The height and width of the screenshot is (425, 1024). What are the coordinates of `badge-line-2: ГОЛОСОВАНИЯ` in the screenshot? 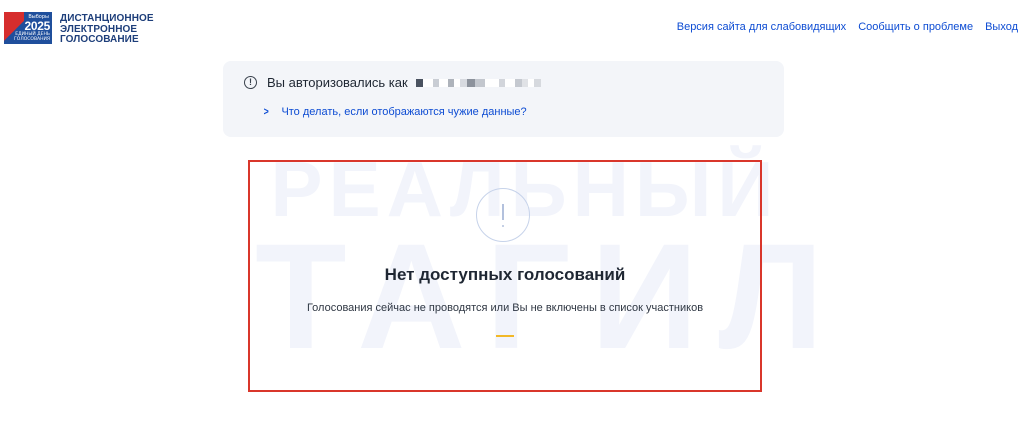 It's located at (32, 39).